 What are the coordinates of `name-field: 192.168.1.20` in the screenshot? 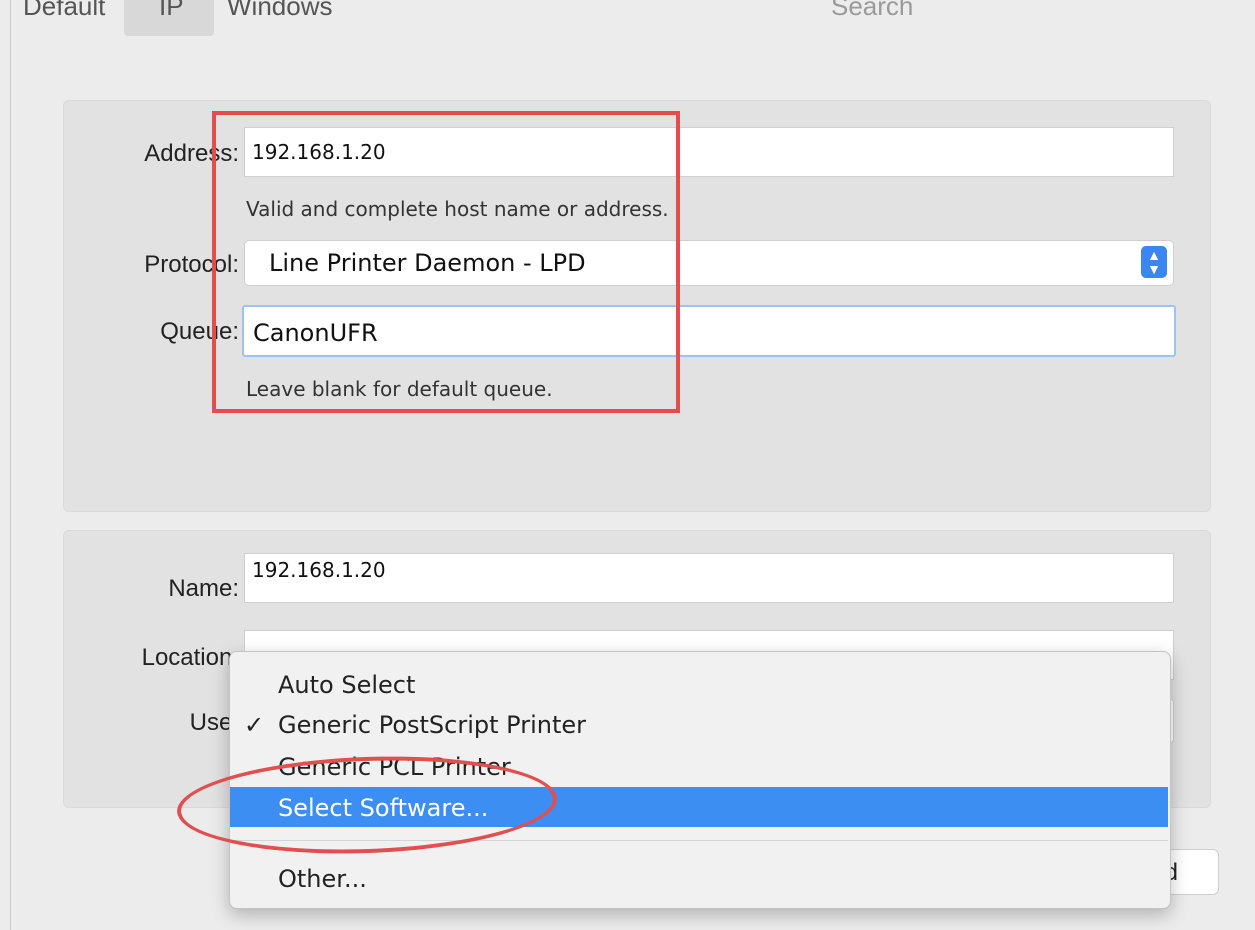 It's located at (709, 578).